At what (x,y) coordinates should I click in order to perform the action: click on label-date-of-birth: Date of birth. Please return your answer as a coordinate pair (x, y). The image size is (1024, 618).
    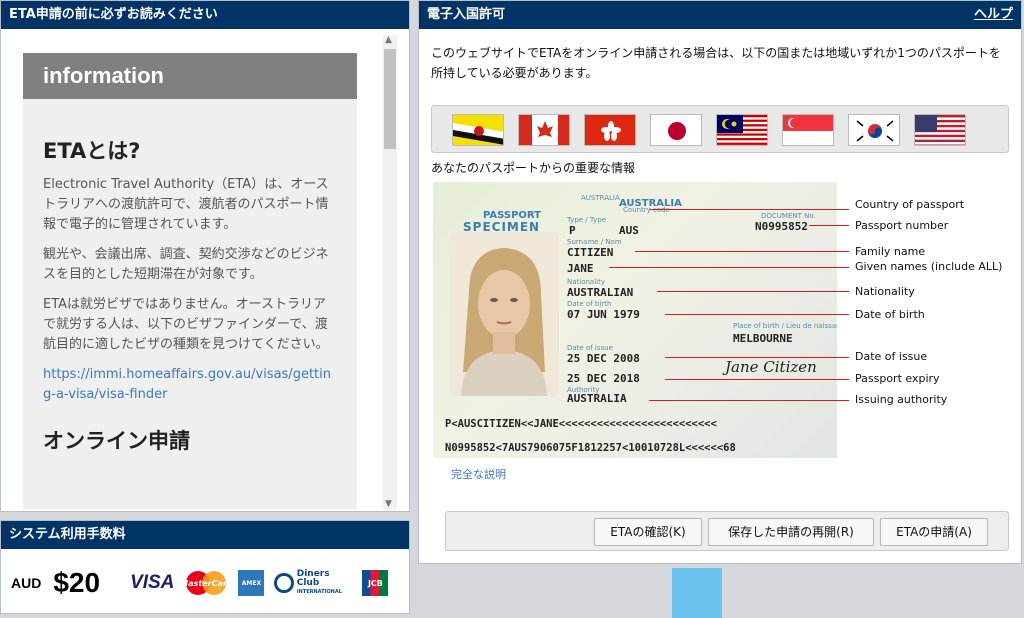
    Looking at the image, I should click on (890, 314).